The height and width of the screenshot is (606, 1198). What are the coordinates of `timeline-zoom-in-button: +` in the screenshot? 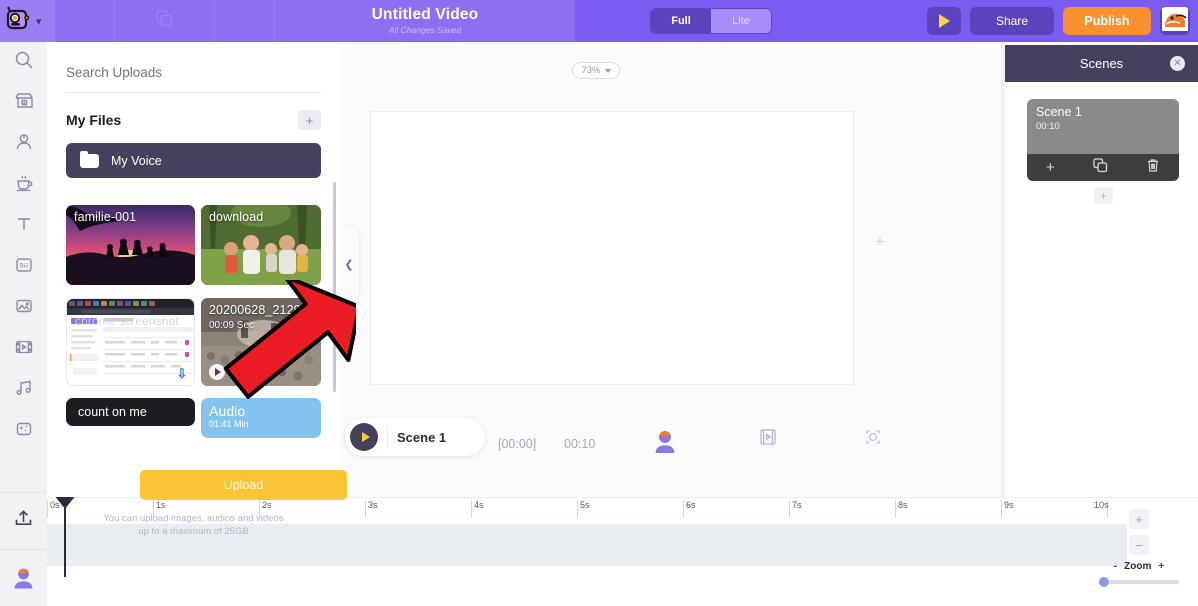 It's located at (1139, 519).